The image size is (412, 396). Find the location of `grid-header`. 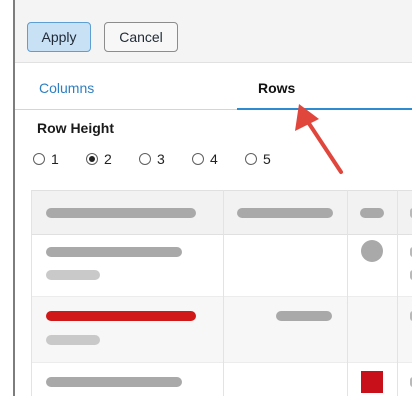

grid-header is located at coordinates (222, 212).